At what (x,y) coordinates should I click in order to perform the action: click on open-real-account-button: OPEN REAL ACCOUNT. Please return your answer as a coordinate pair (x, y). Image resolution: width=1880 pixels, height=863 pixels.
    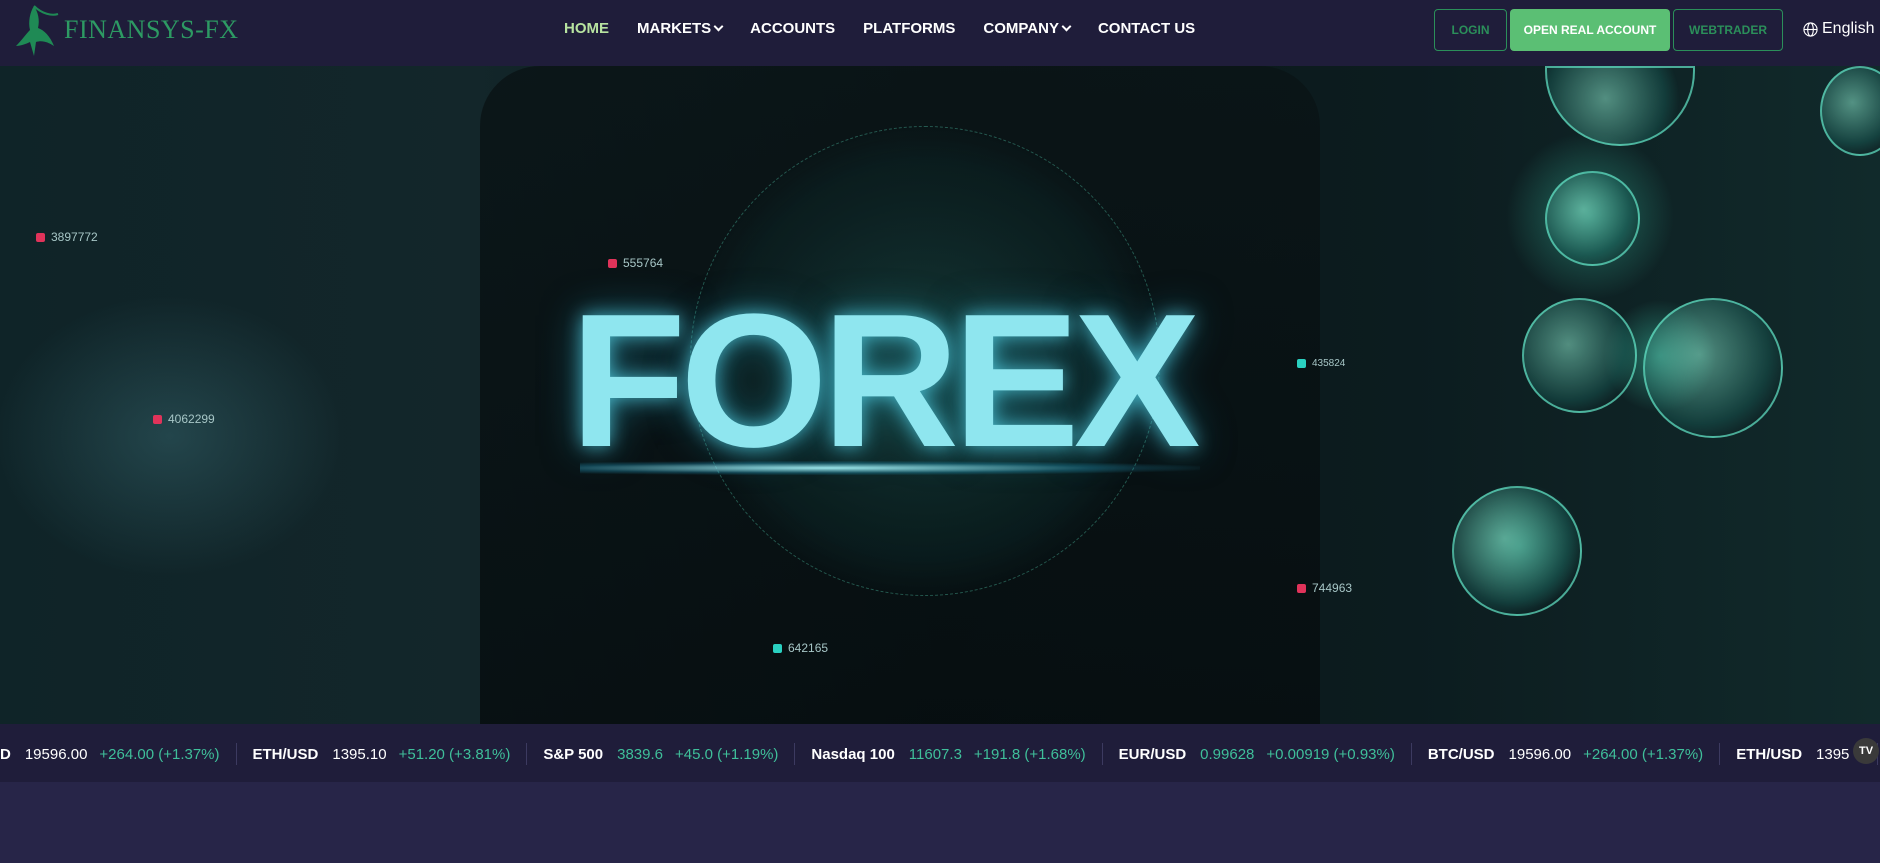
    Looking at the image, I should click on (1590, 30).